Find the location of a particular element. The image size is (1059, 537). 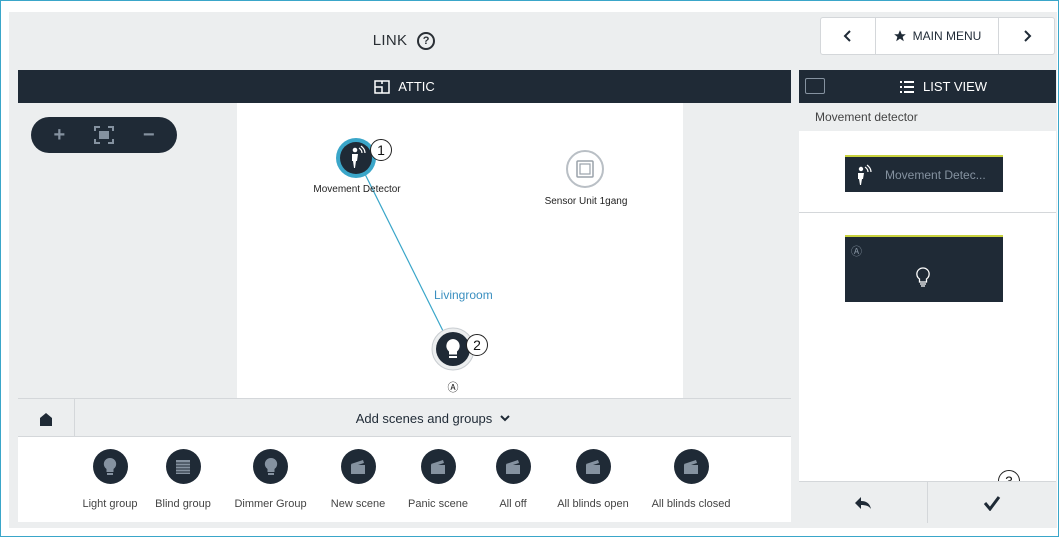

movement-detector-label: Movement Detector is located at coordinates (357, 189).